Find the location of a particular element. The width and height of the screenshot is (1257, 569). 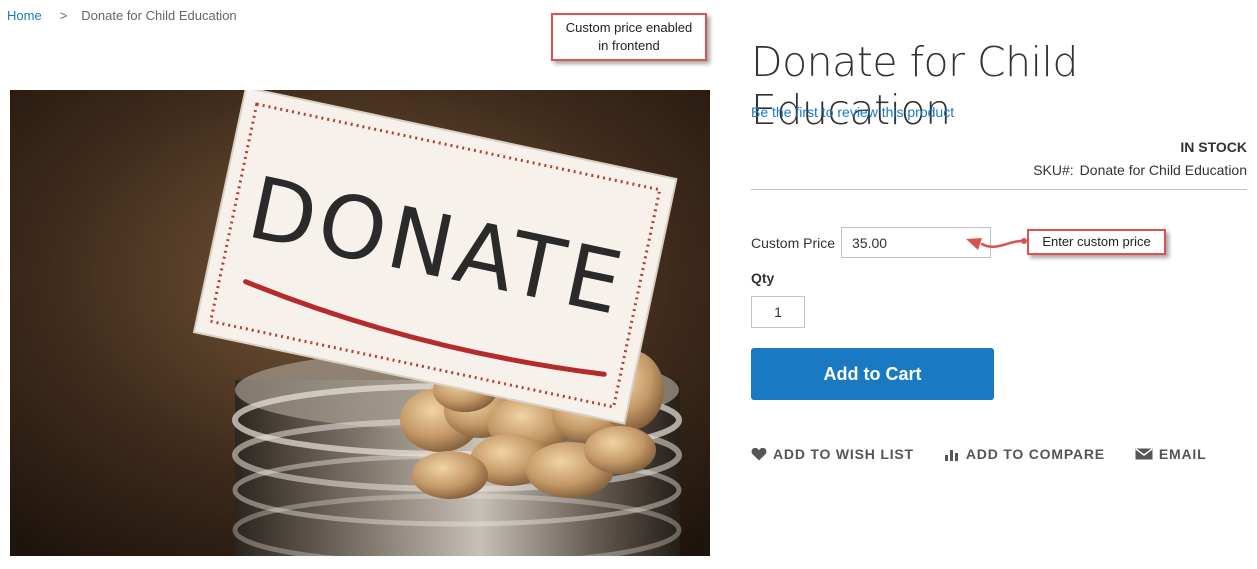

qty-label: Qty is located at coordinates (763, 278).